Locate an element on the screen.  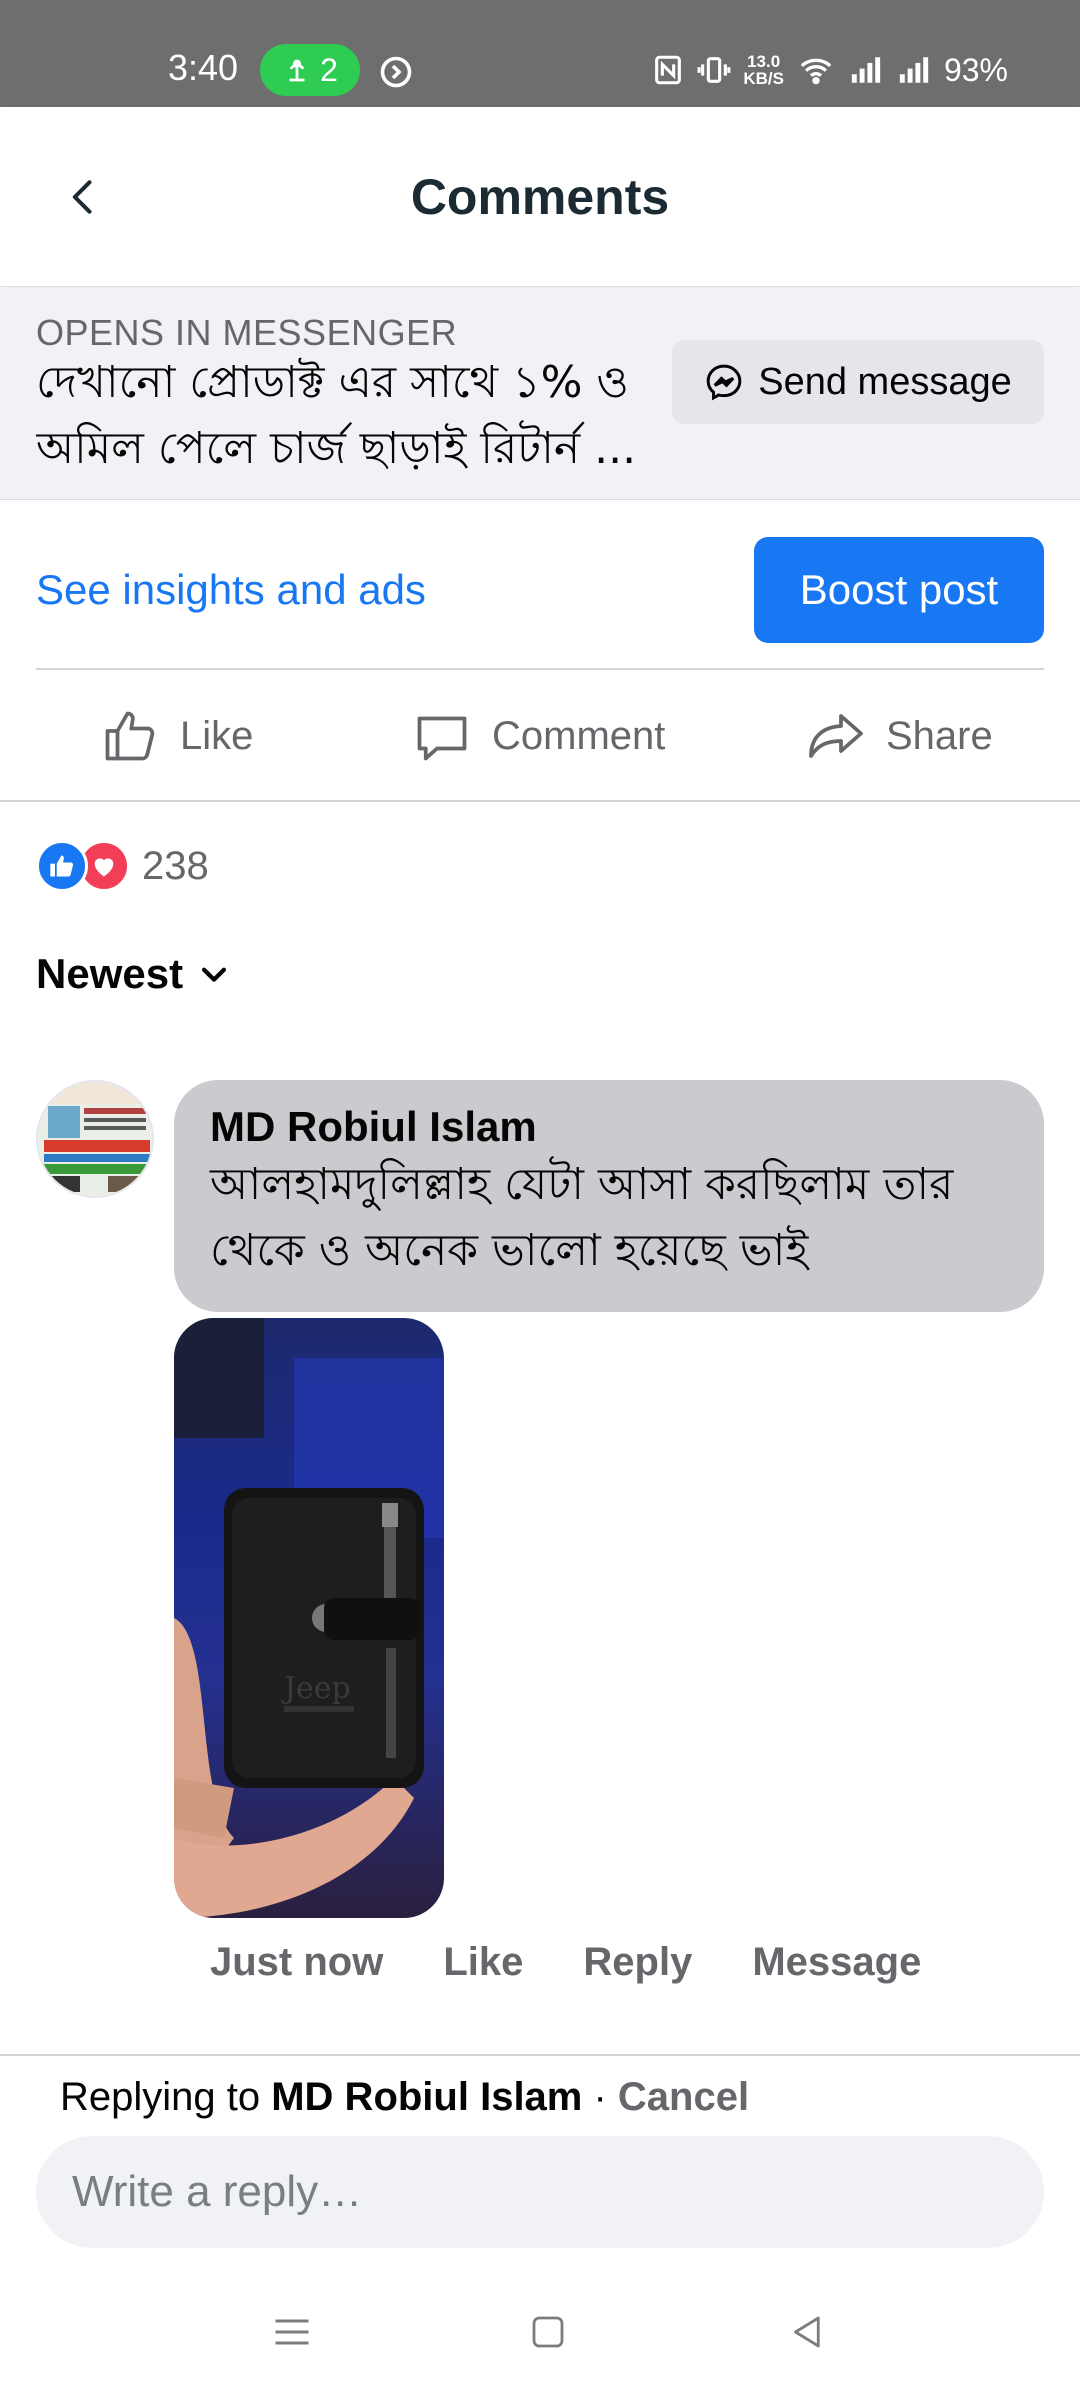
vibrate-icon is located at coordinates (714, 70).